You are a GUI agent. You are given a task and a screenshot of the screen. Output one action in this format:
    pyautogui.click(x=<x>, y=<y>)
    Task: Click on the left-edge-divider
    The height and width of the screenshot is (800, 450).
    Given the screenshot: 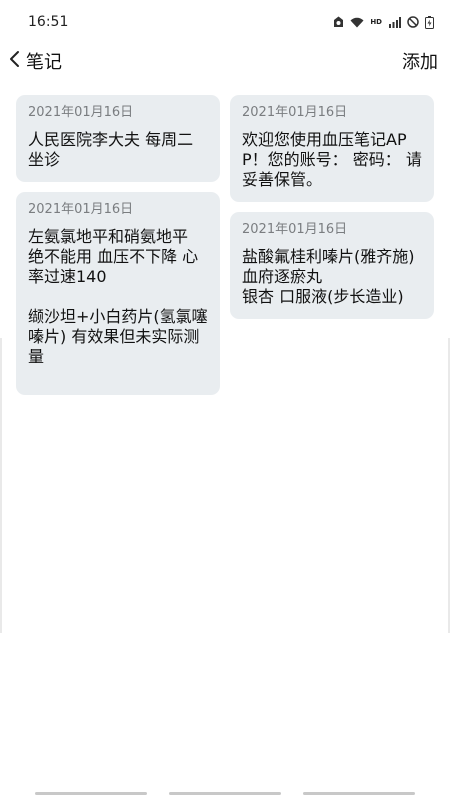 What is the action you would take?
    pyautogui.click(x=1, y=485)
    